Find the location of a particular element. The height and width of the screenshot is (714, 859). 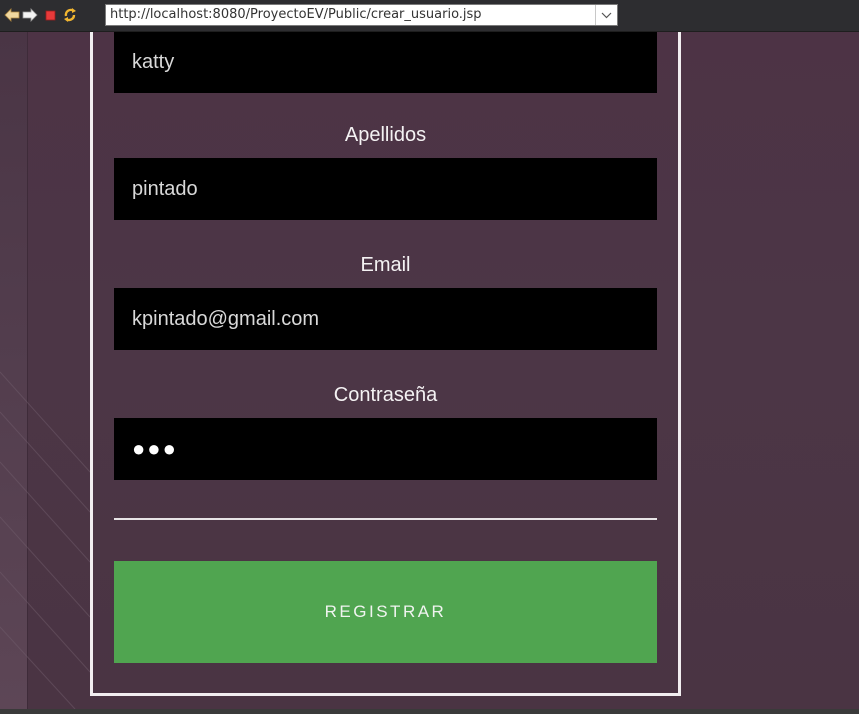

browser-toolbar is located at coordinates (429, 16).